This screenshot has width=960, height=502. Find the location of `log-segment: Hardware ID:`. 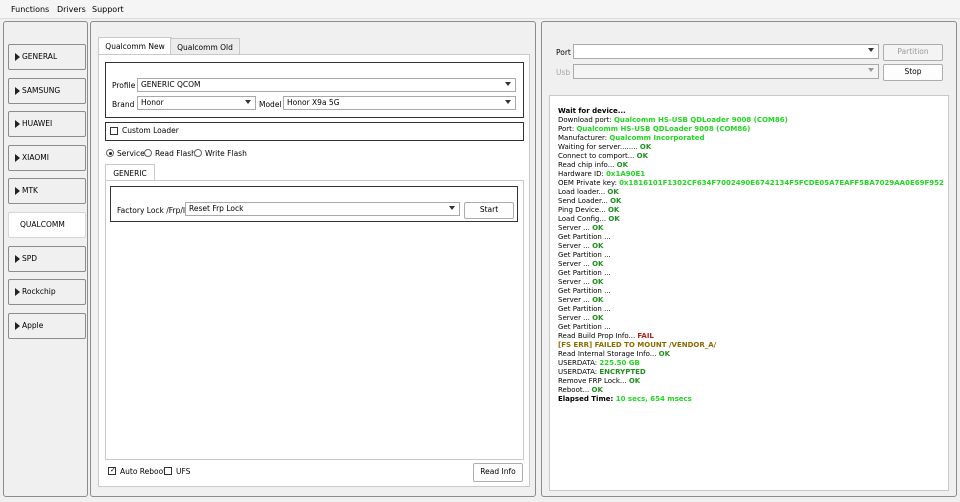

log-segment: Hardware ID: is located at coordinates (582, 174).